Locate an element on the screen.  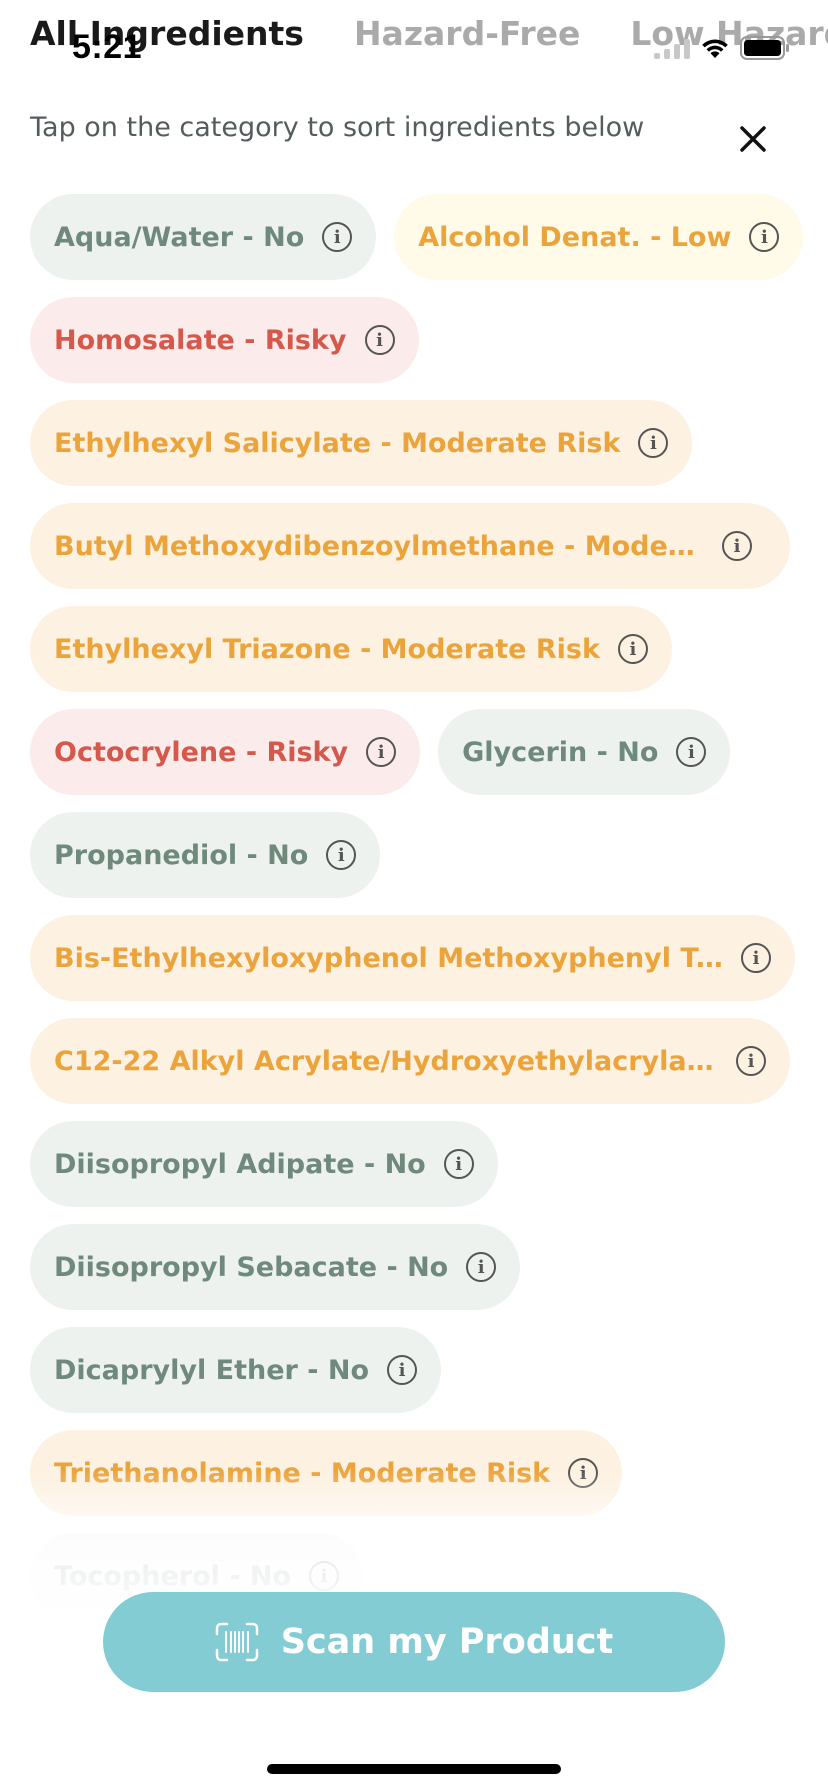
chip-row: Homosalate - Risky i is located at coordinates (224, 340).